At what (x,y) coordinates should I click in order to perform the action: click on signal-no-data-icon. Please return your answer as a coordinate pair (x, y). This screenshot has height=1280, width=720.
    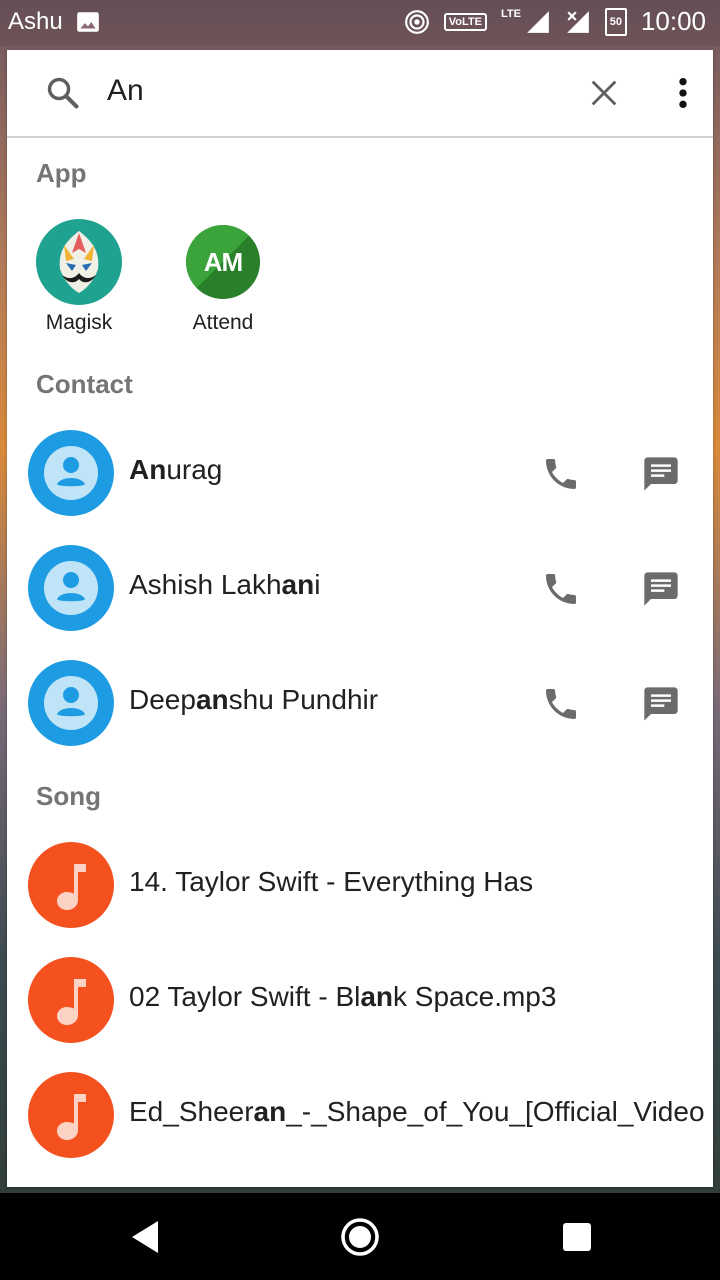
    Looking at the image, I should click on (578, 21).